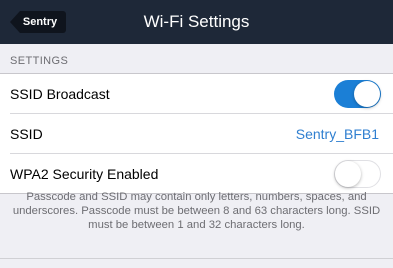  I want to click on page-title: Wi-Fi Settings, so click(196, 21).